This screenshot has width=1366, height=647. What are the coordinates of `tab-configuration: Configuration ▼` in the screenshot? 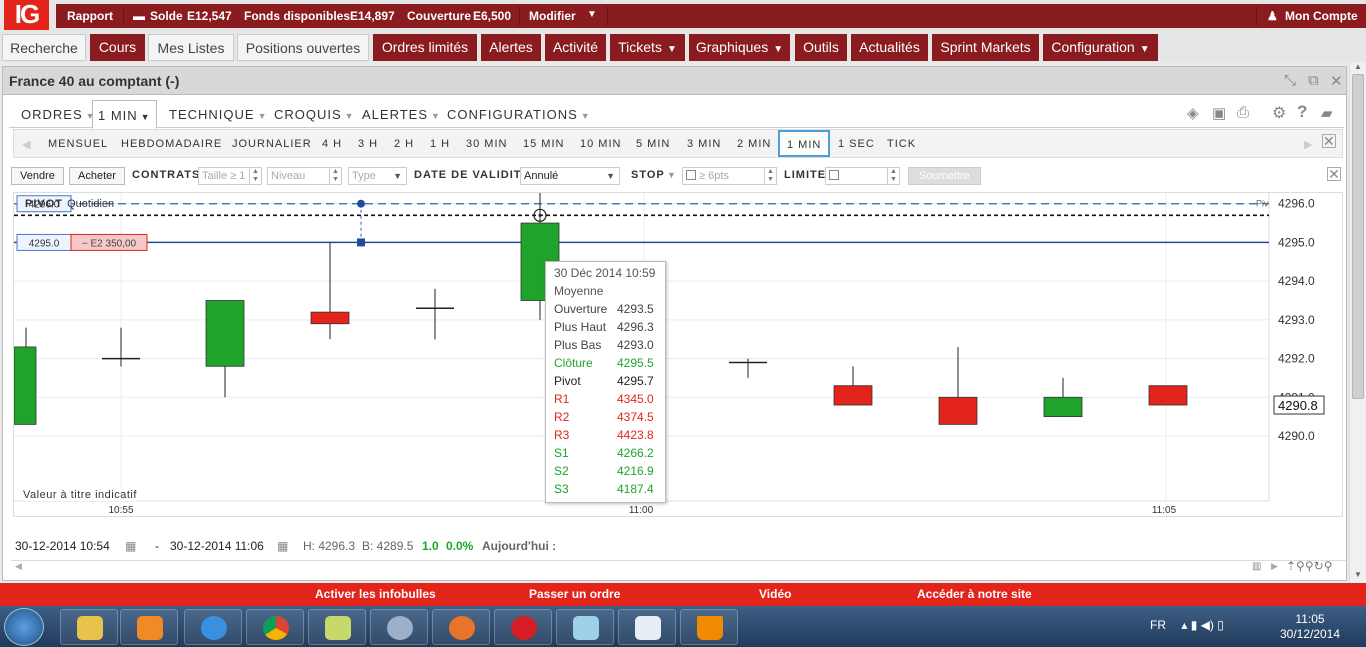 It's located at (1100, 47).